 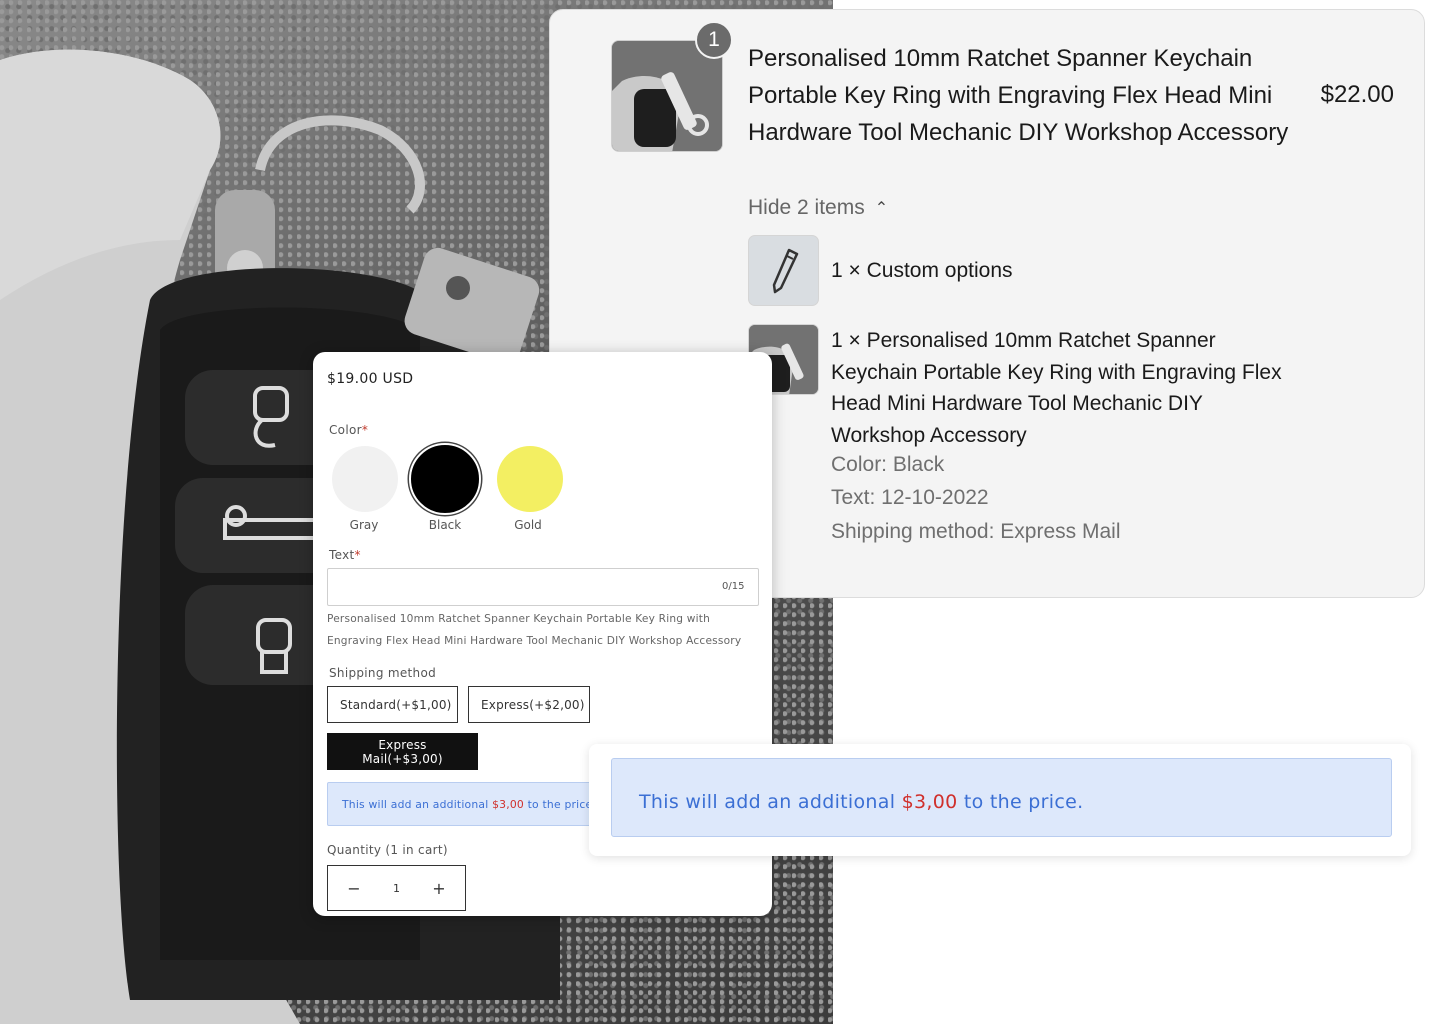 I want to click on chevron-up-icon: ⌃, so click(x=881, y=208).